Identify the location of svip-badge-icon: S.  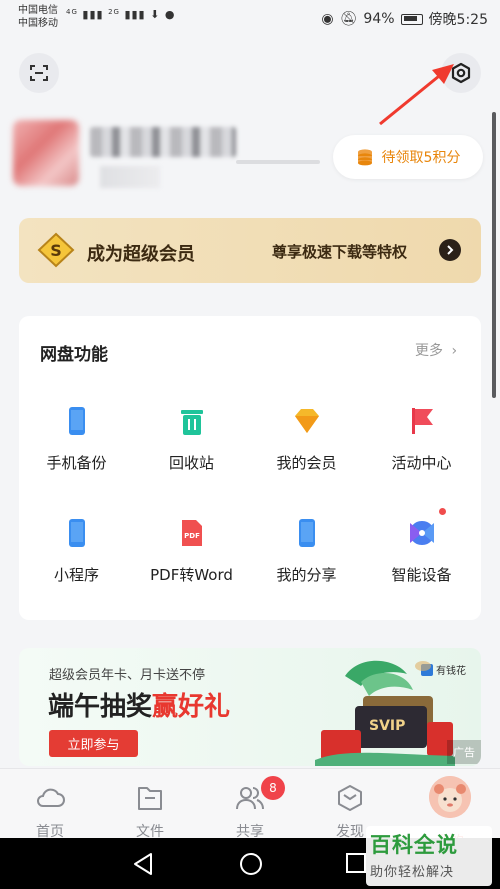
(56, 250).